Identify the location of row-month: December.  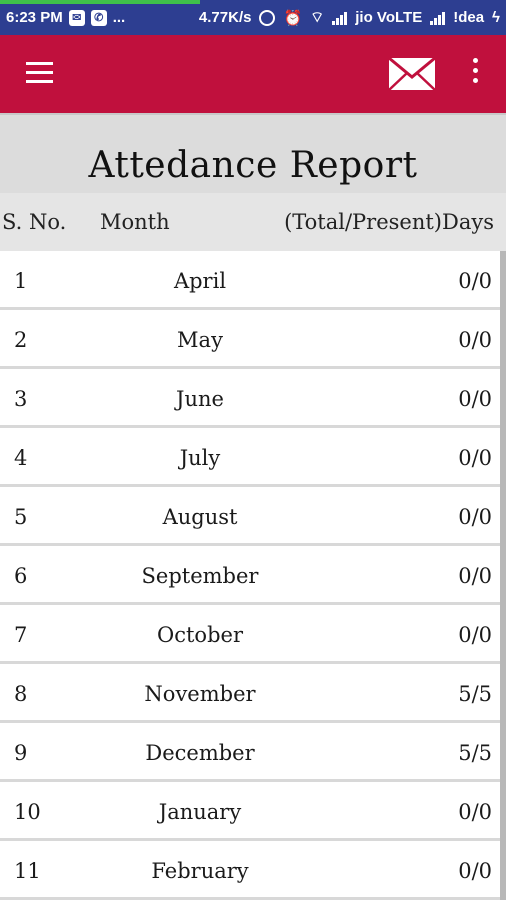
(200, 753).